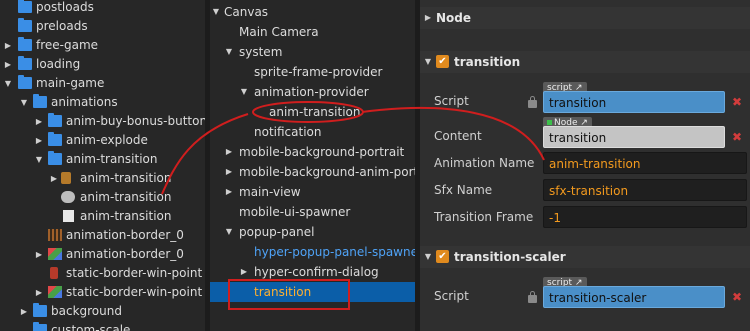 This screenshot has height=331, width=750. I want to click on scaler-script-field: transition-scaler, so click(634, 297).